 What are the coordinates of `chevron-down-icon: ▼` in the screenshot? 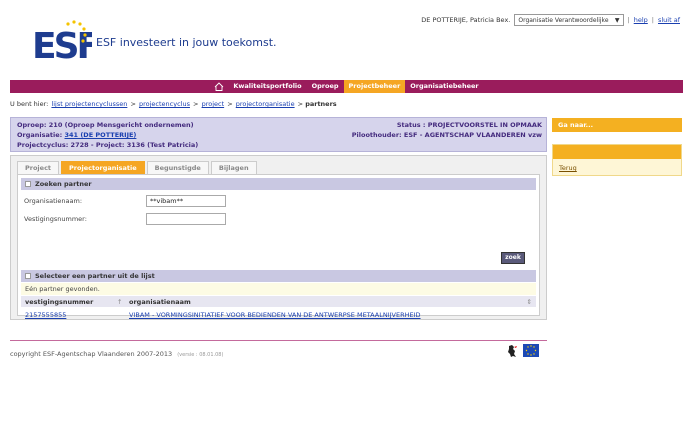 It's located at (617, 20).